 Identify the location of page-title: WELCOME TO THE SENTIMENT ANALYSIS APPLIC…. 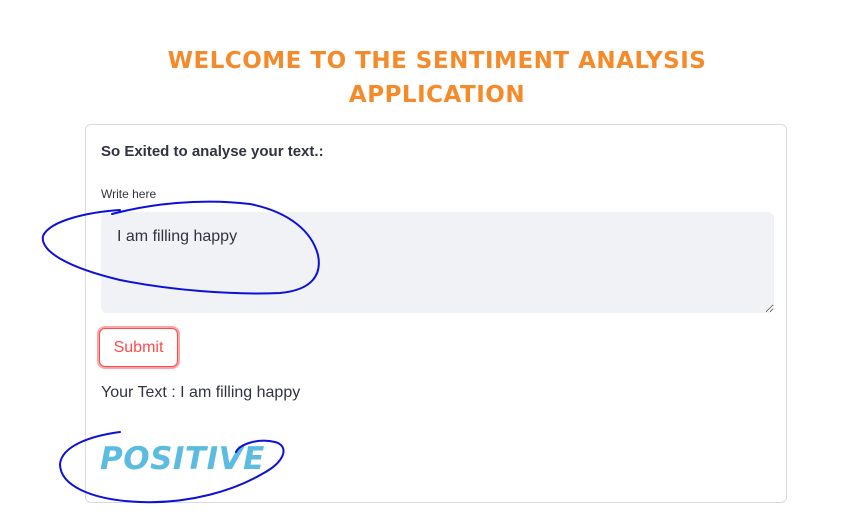
(422, 78).